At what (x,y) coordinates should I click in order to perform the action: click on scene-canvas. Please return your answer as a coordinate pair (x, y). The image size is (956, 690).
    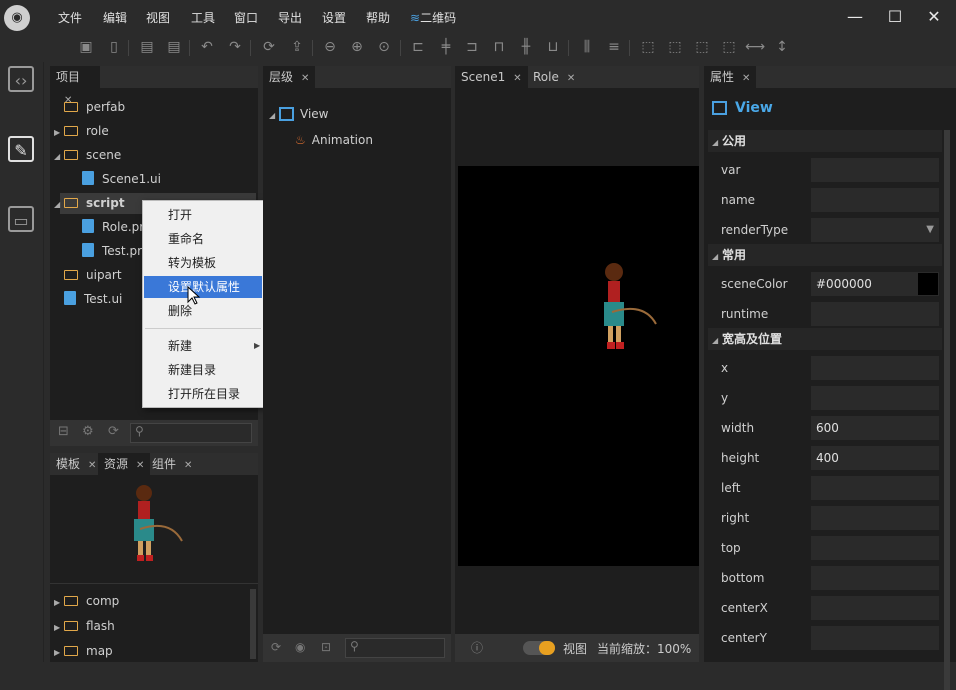
    Looking at the image, I should click on (578, 366).